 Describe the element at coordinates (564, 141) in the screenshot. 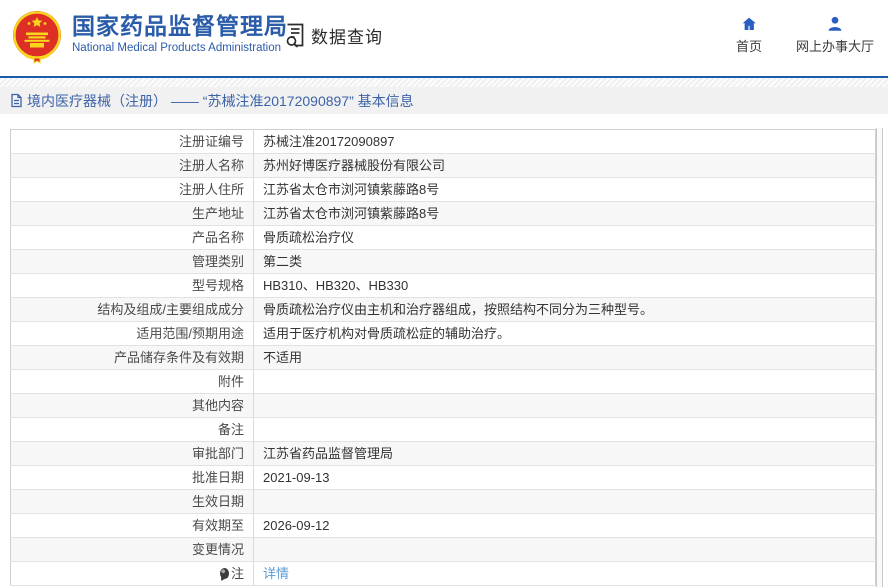

I see `row-value: 苏械注准20172090897` at that location.